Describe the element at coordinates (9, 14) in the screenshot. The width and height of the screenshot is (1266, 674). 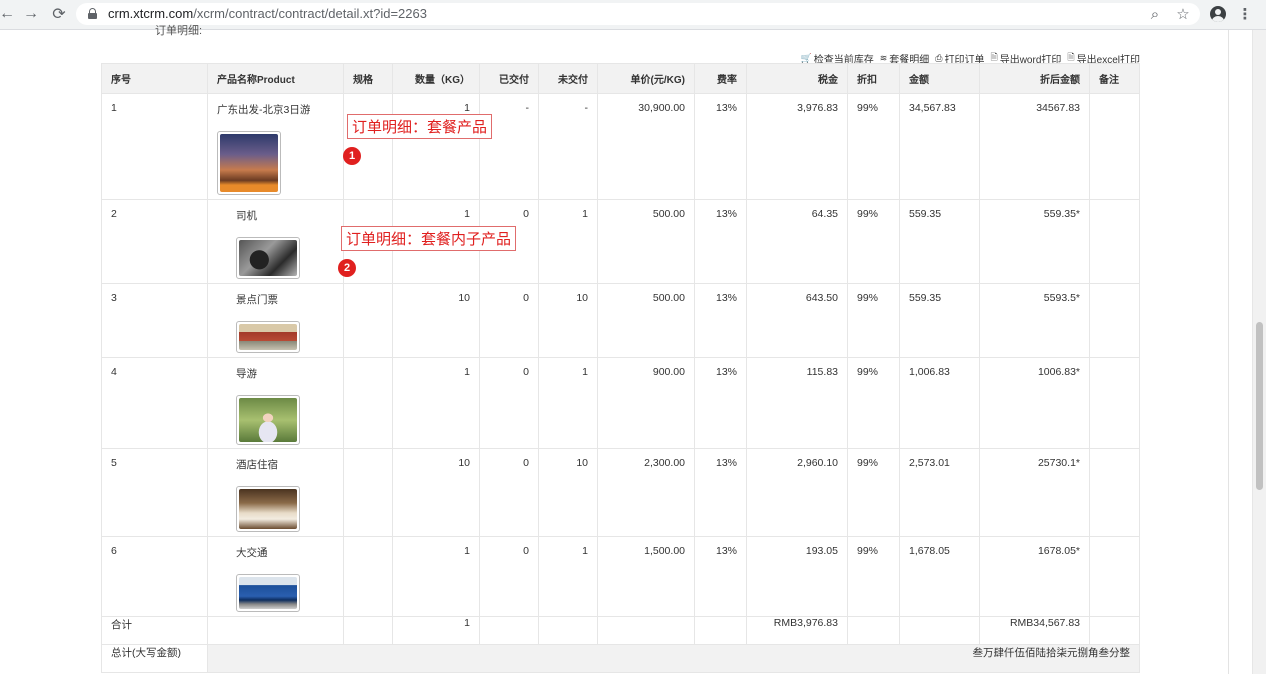
I see `back-icon: ←` at that location.